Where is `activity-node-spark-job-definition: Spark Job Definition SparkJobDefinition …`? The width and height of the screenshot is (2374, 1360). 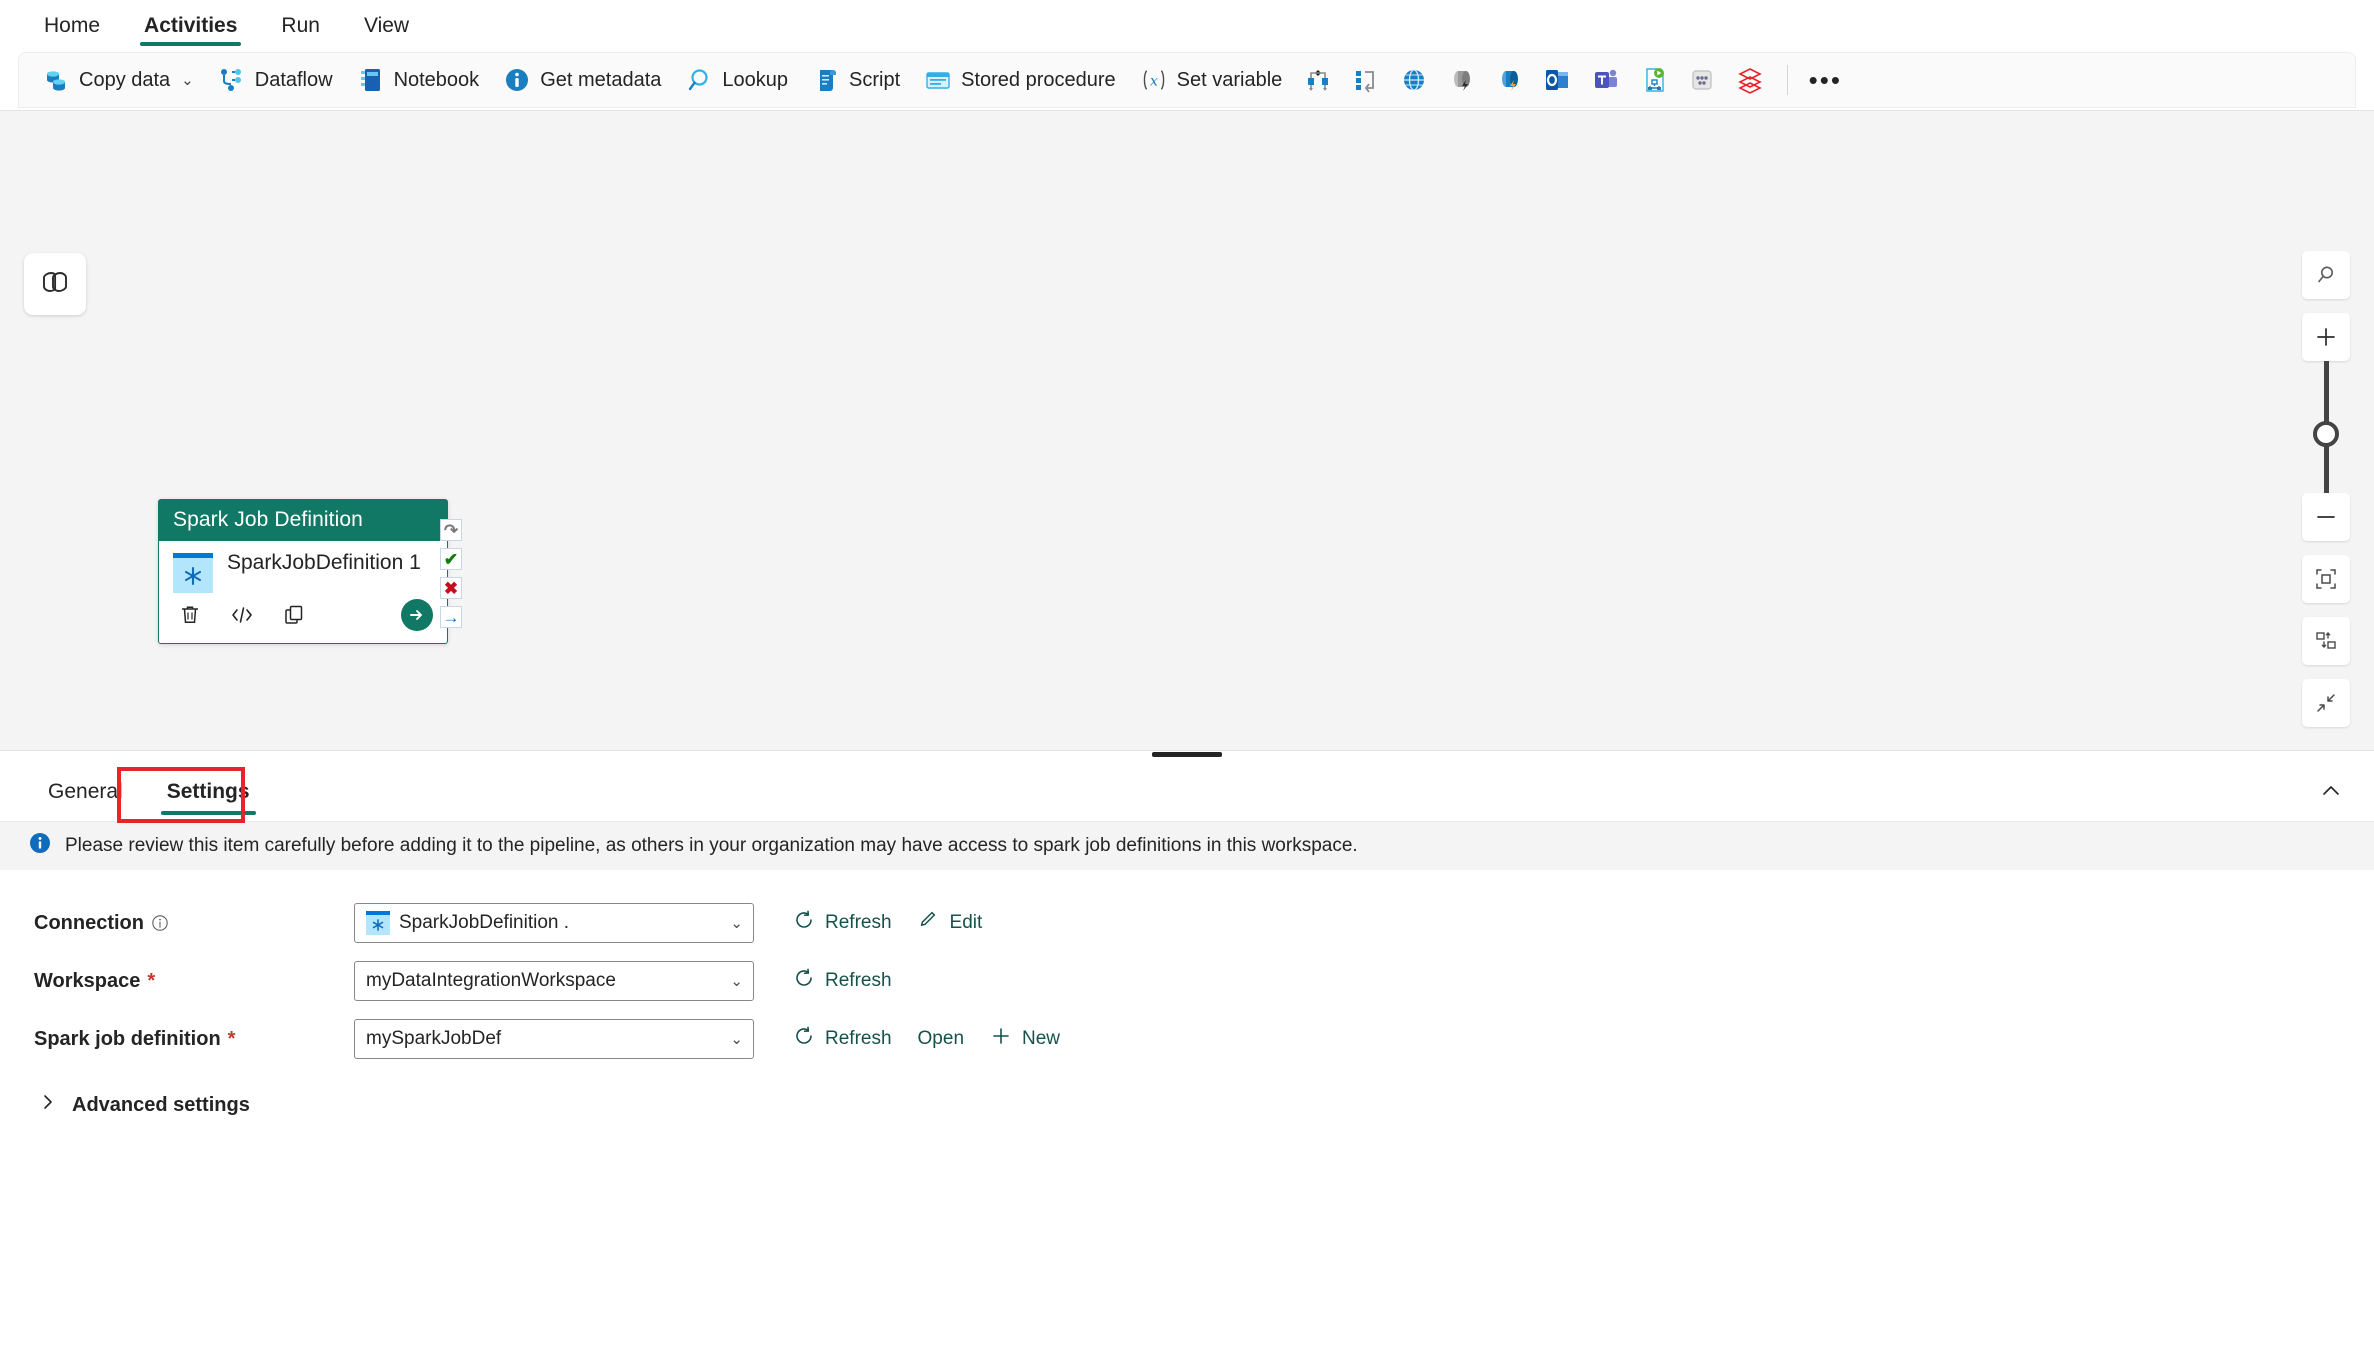 activity-node-spark-job-definition: Spark Job Definition SparkJobDefinition … is located at coordinates (303, 571).